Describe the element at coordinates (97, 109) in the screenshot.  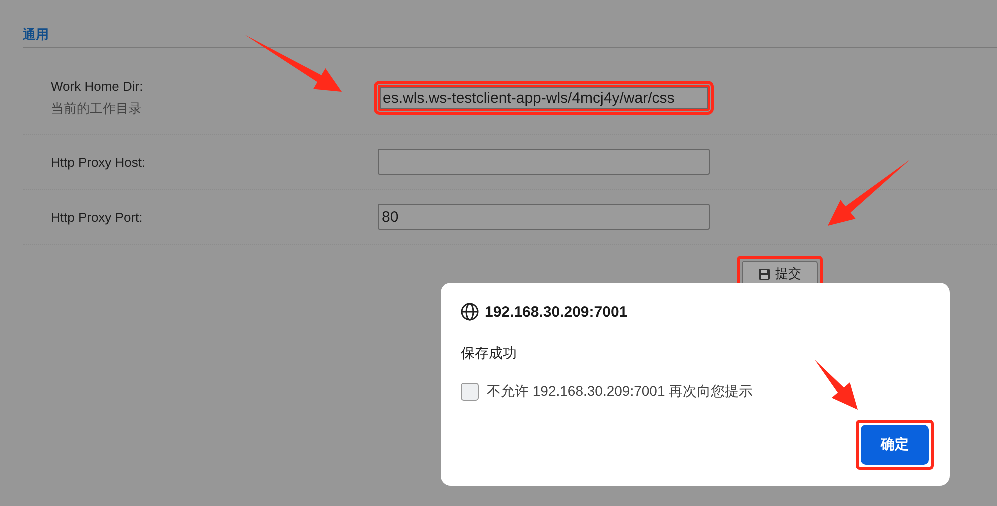
I see `field-hint: 当前的工作目录` at that location.